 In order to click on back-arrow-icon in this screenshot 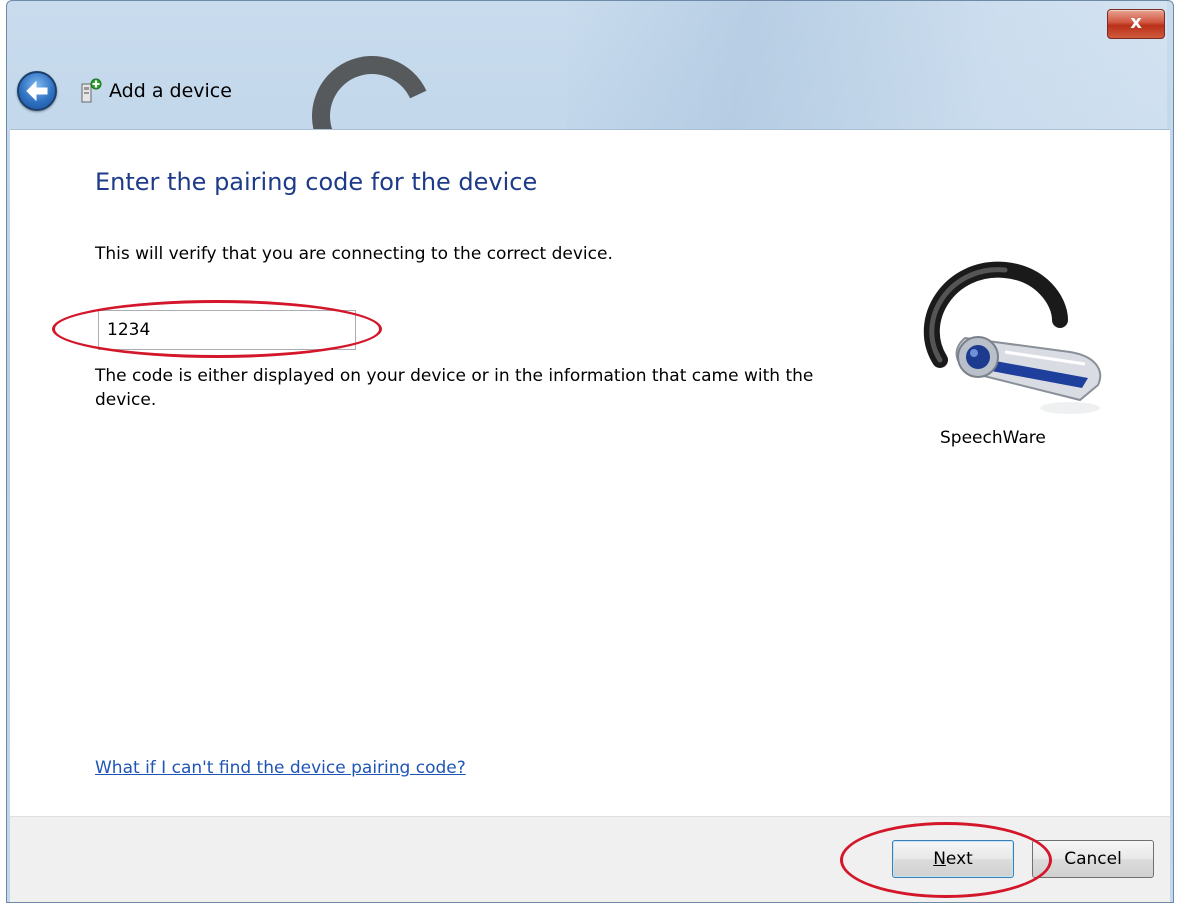, I will do `click(37, 91)`.